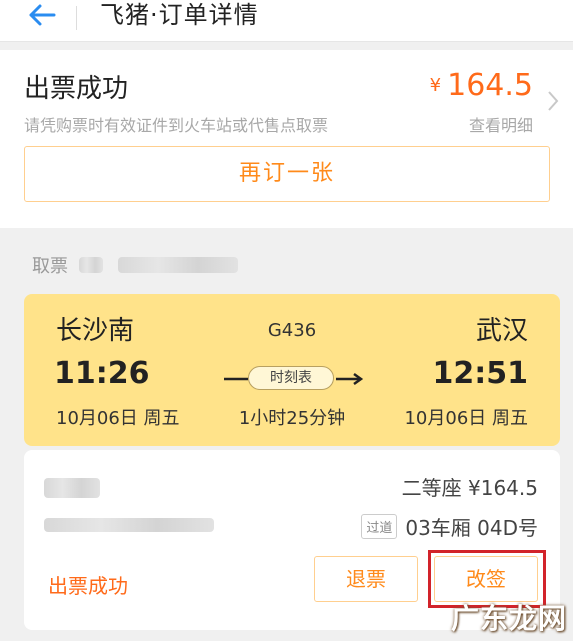 This screenshot has width=573, height=641. I want to click on seat-location: 过道 03车厢 04D号, so click(449, 526).